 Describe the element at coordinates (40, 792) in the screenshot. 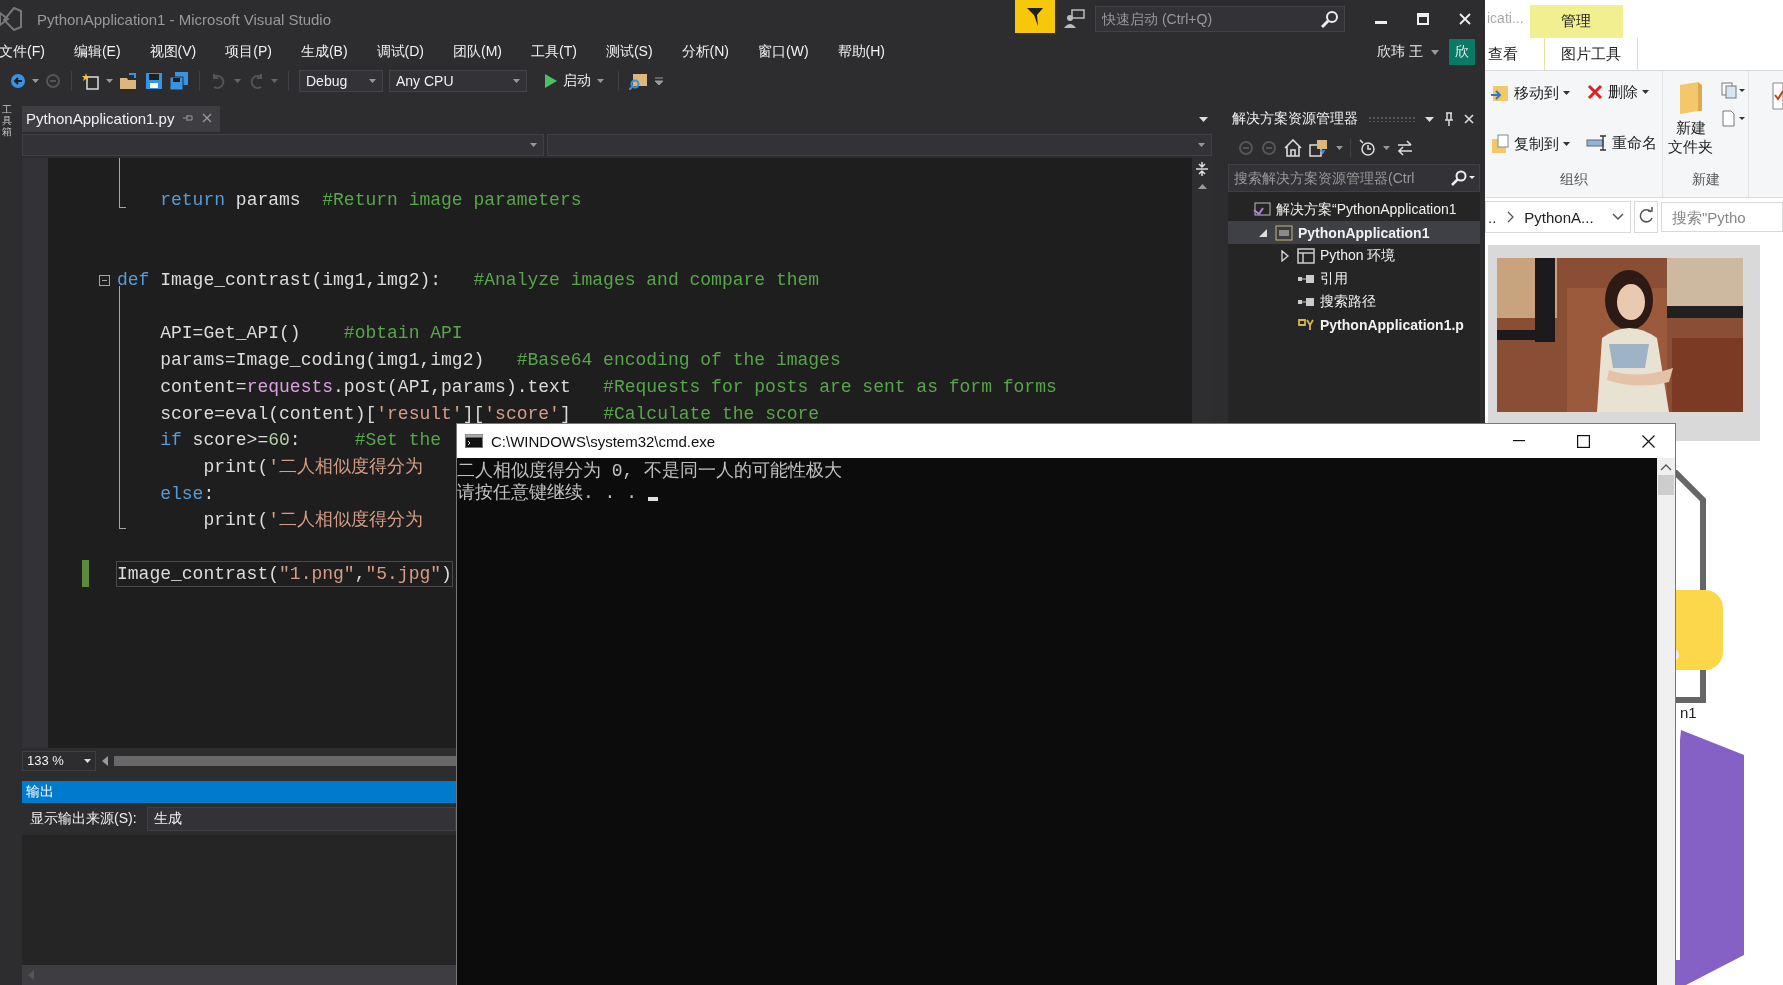

I see `panel-title: 输出` at that location.